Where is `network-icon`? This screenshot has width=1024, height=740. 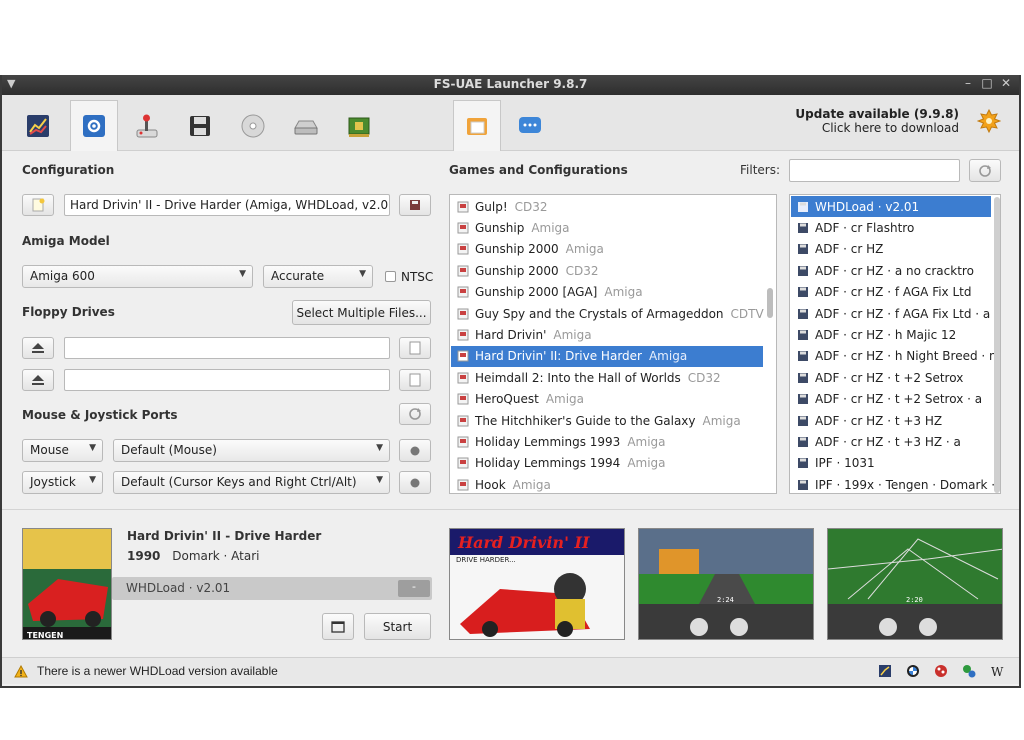
network-icon is located at coordinates (969, 671).